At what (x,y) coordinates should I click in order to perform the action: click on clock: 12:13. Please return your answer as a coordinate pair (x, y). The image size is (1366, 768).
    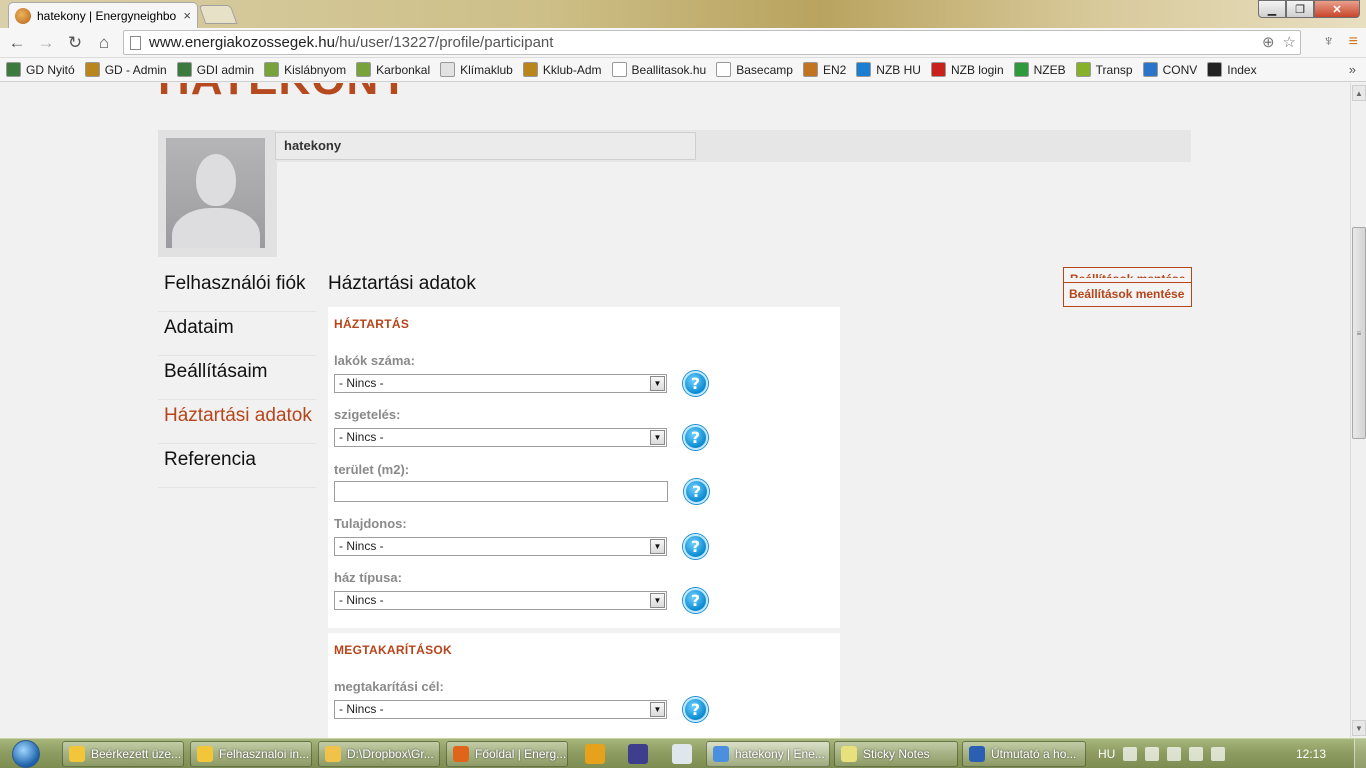
    Looking at the image, I should click on (1311, 754).